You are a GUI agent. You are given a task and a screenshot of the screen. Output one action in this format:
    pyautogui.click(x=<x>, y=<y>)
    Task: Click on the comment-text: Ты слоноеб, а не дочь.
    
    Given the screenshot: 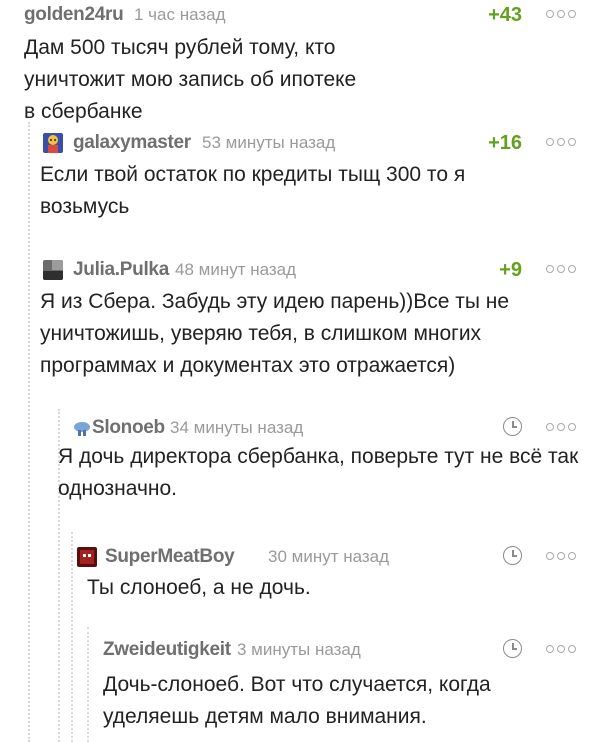 What is the action you would take?
    pyautogui.click(x=199, y=587)
    